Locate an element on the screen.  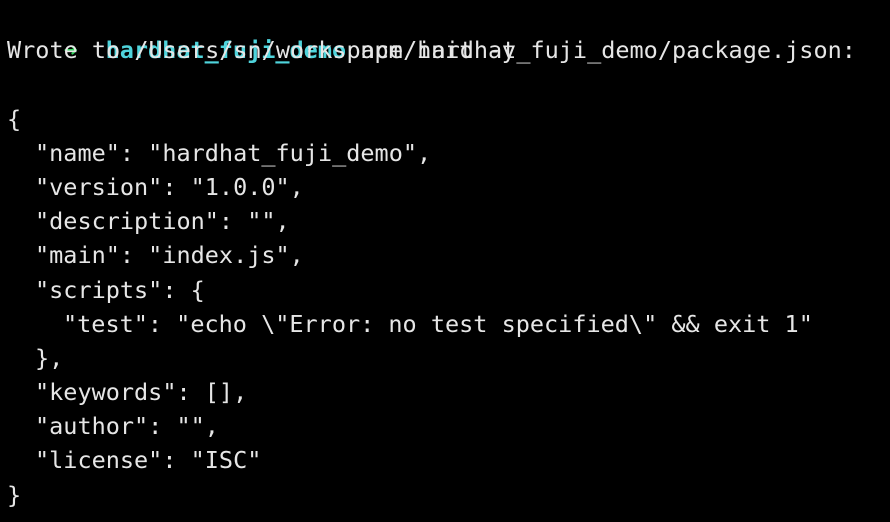
json-author-line: "author": "", is located at coordinates (127, 426).